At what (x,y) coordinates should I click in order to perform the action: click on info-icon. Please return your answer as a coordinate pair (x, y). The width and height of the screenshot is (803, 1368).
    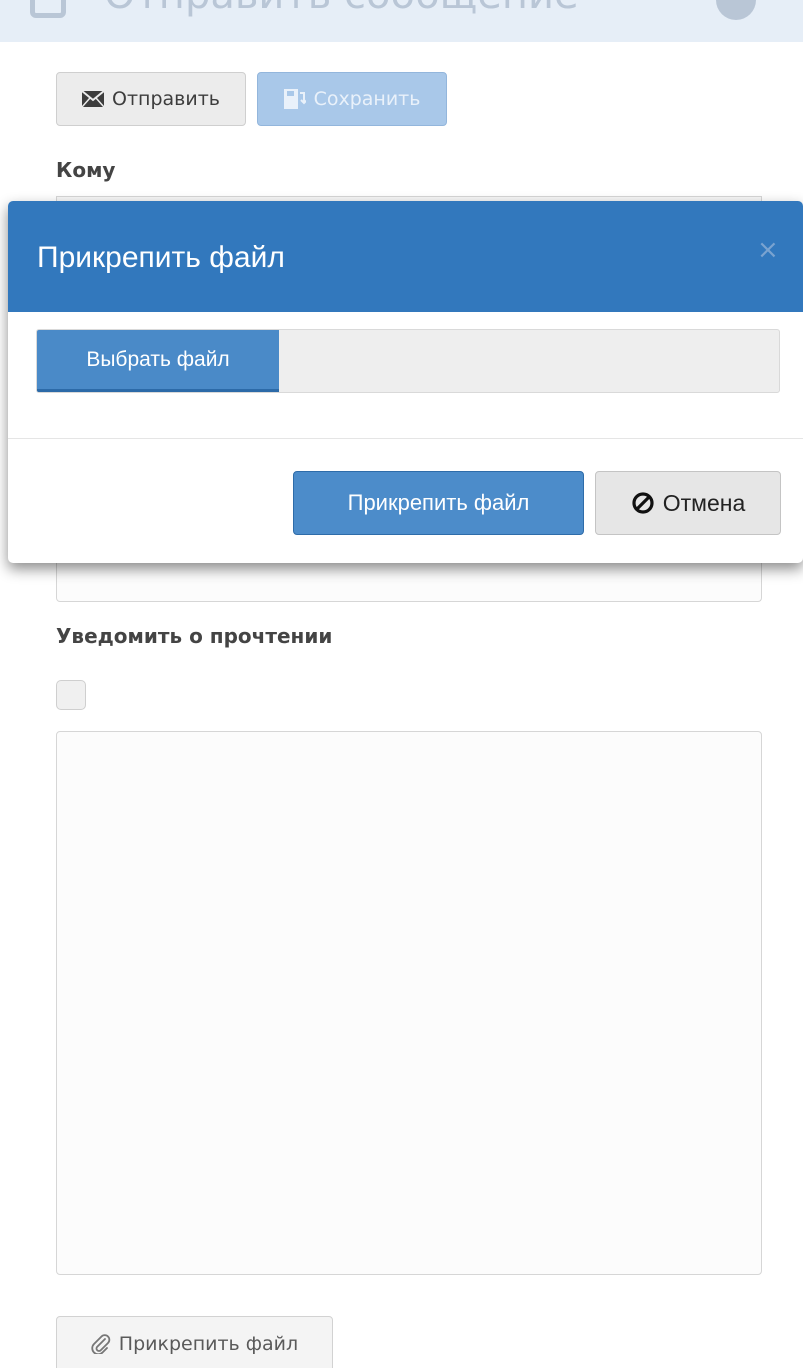
    Looking at the image, I should click on (736, 10).